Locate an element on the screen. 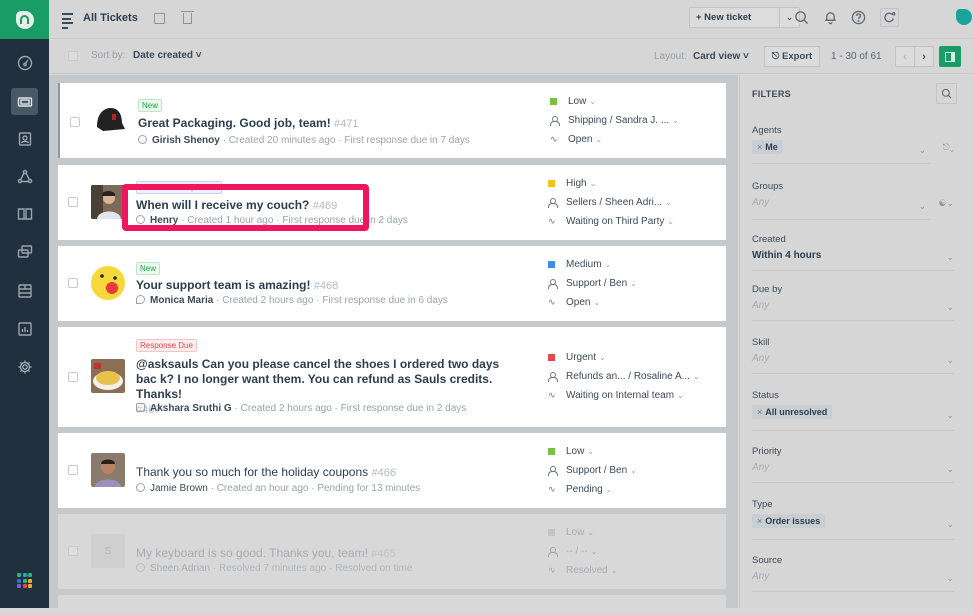 This screenshot has width=974, height=615. assignee-dropdown: Refunds an... / Rosaline A... ⌄ is located at coordinates (624, 376).